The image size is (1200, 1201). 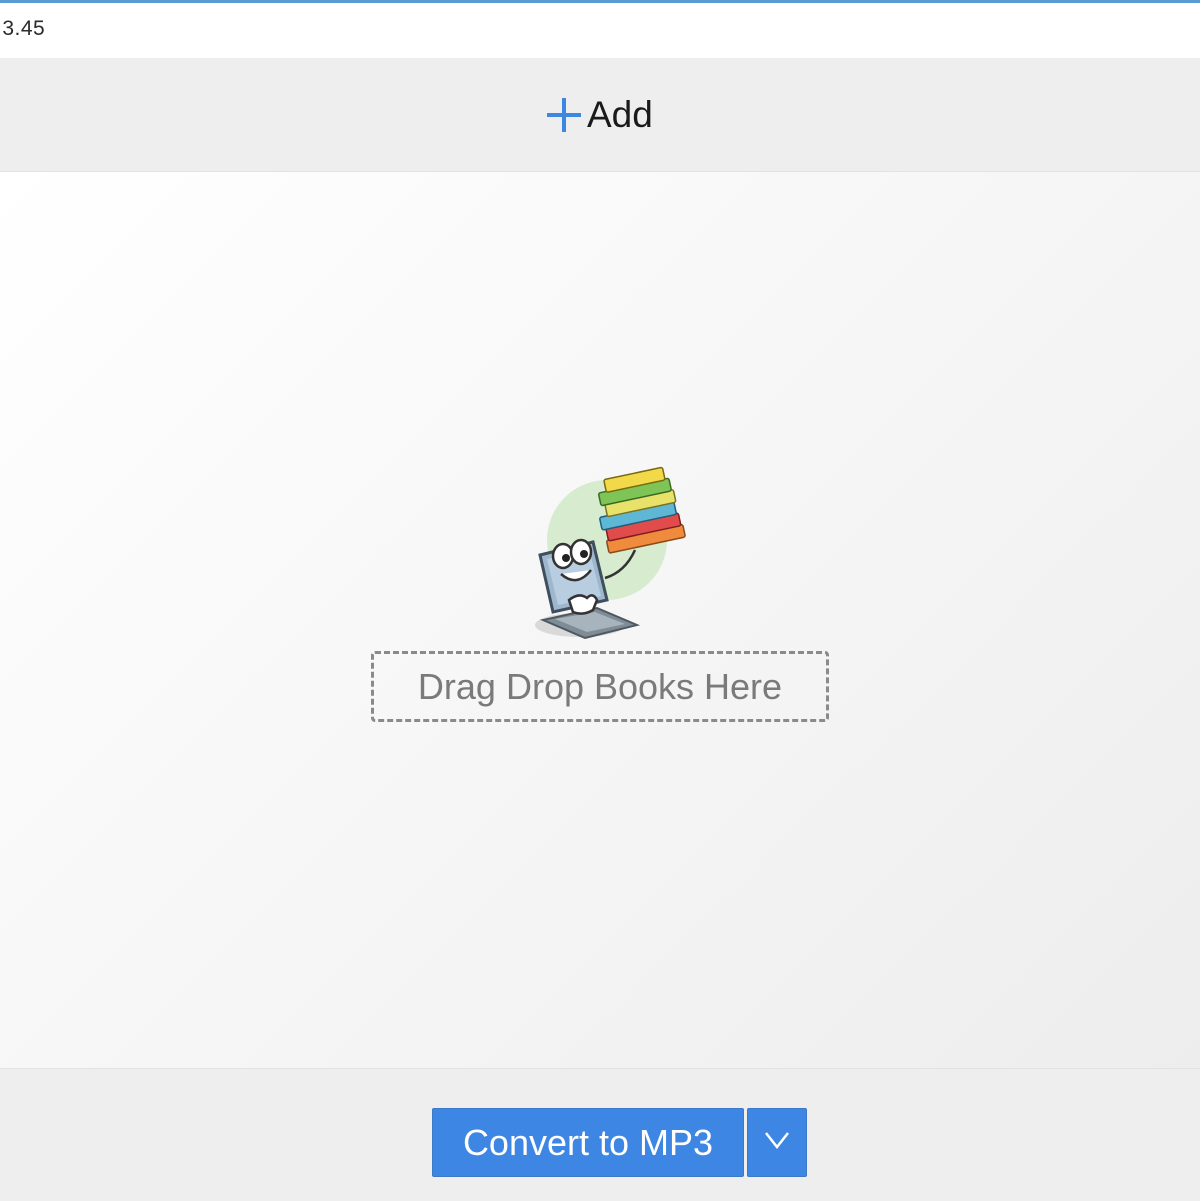 I want to click on laptop-books-illustration, so click(x=610, y=552).